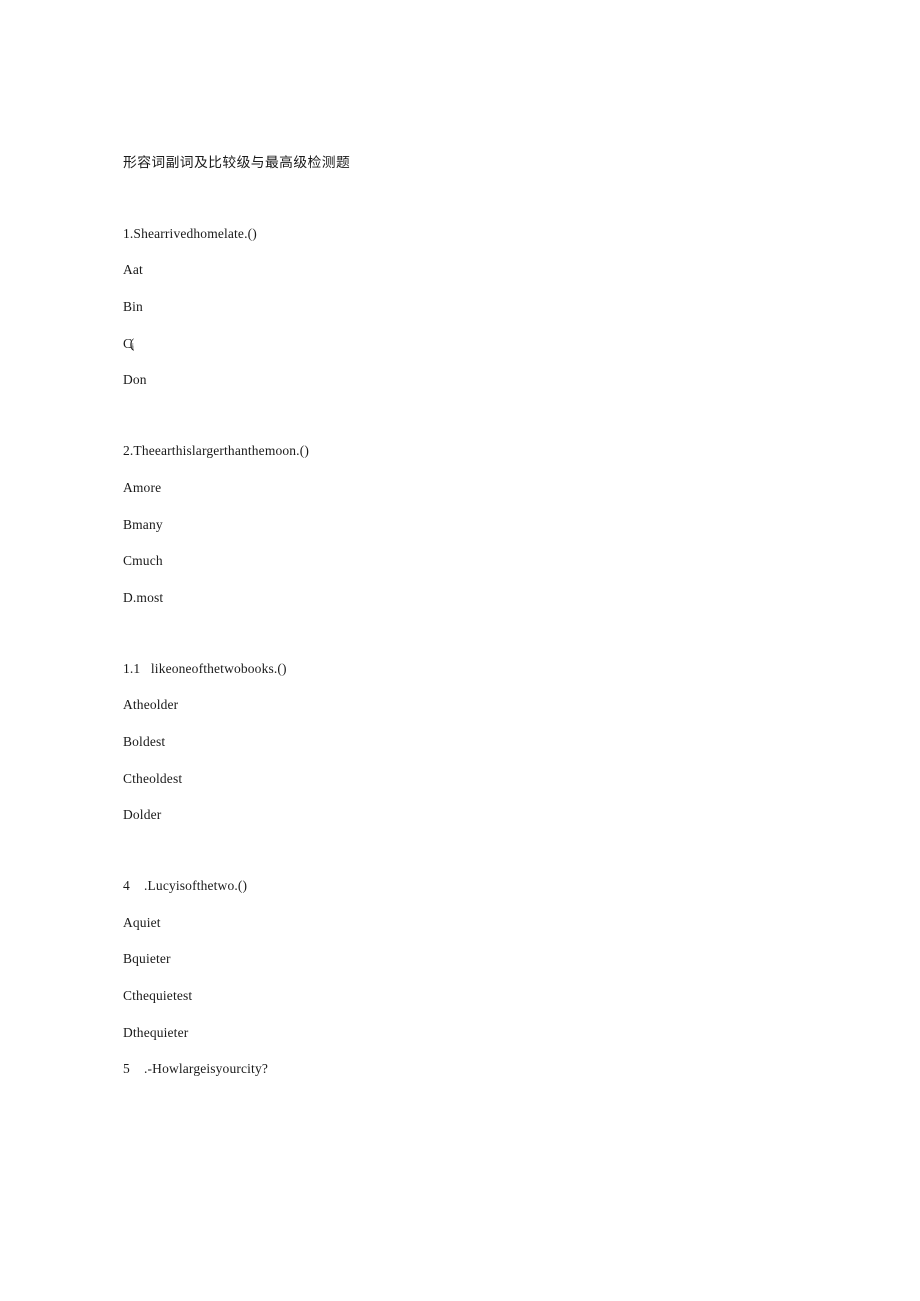  Describe the element at coordinates (128, 343) in the screenshot. I see `corrupted-glyph-primary: C(` at that location.